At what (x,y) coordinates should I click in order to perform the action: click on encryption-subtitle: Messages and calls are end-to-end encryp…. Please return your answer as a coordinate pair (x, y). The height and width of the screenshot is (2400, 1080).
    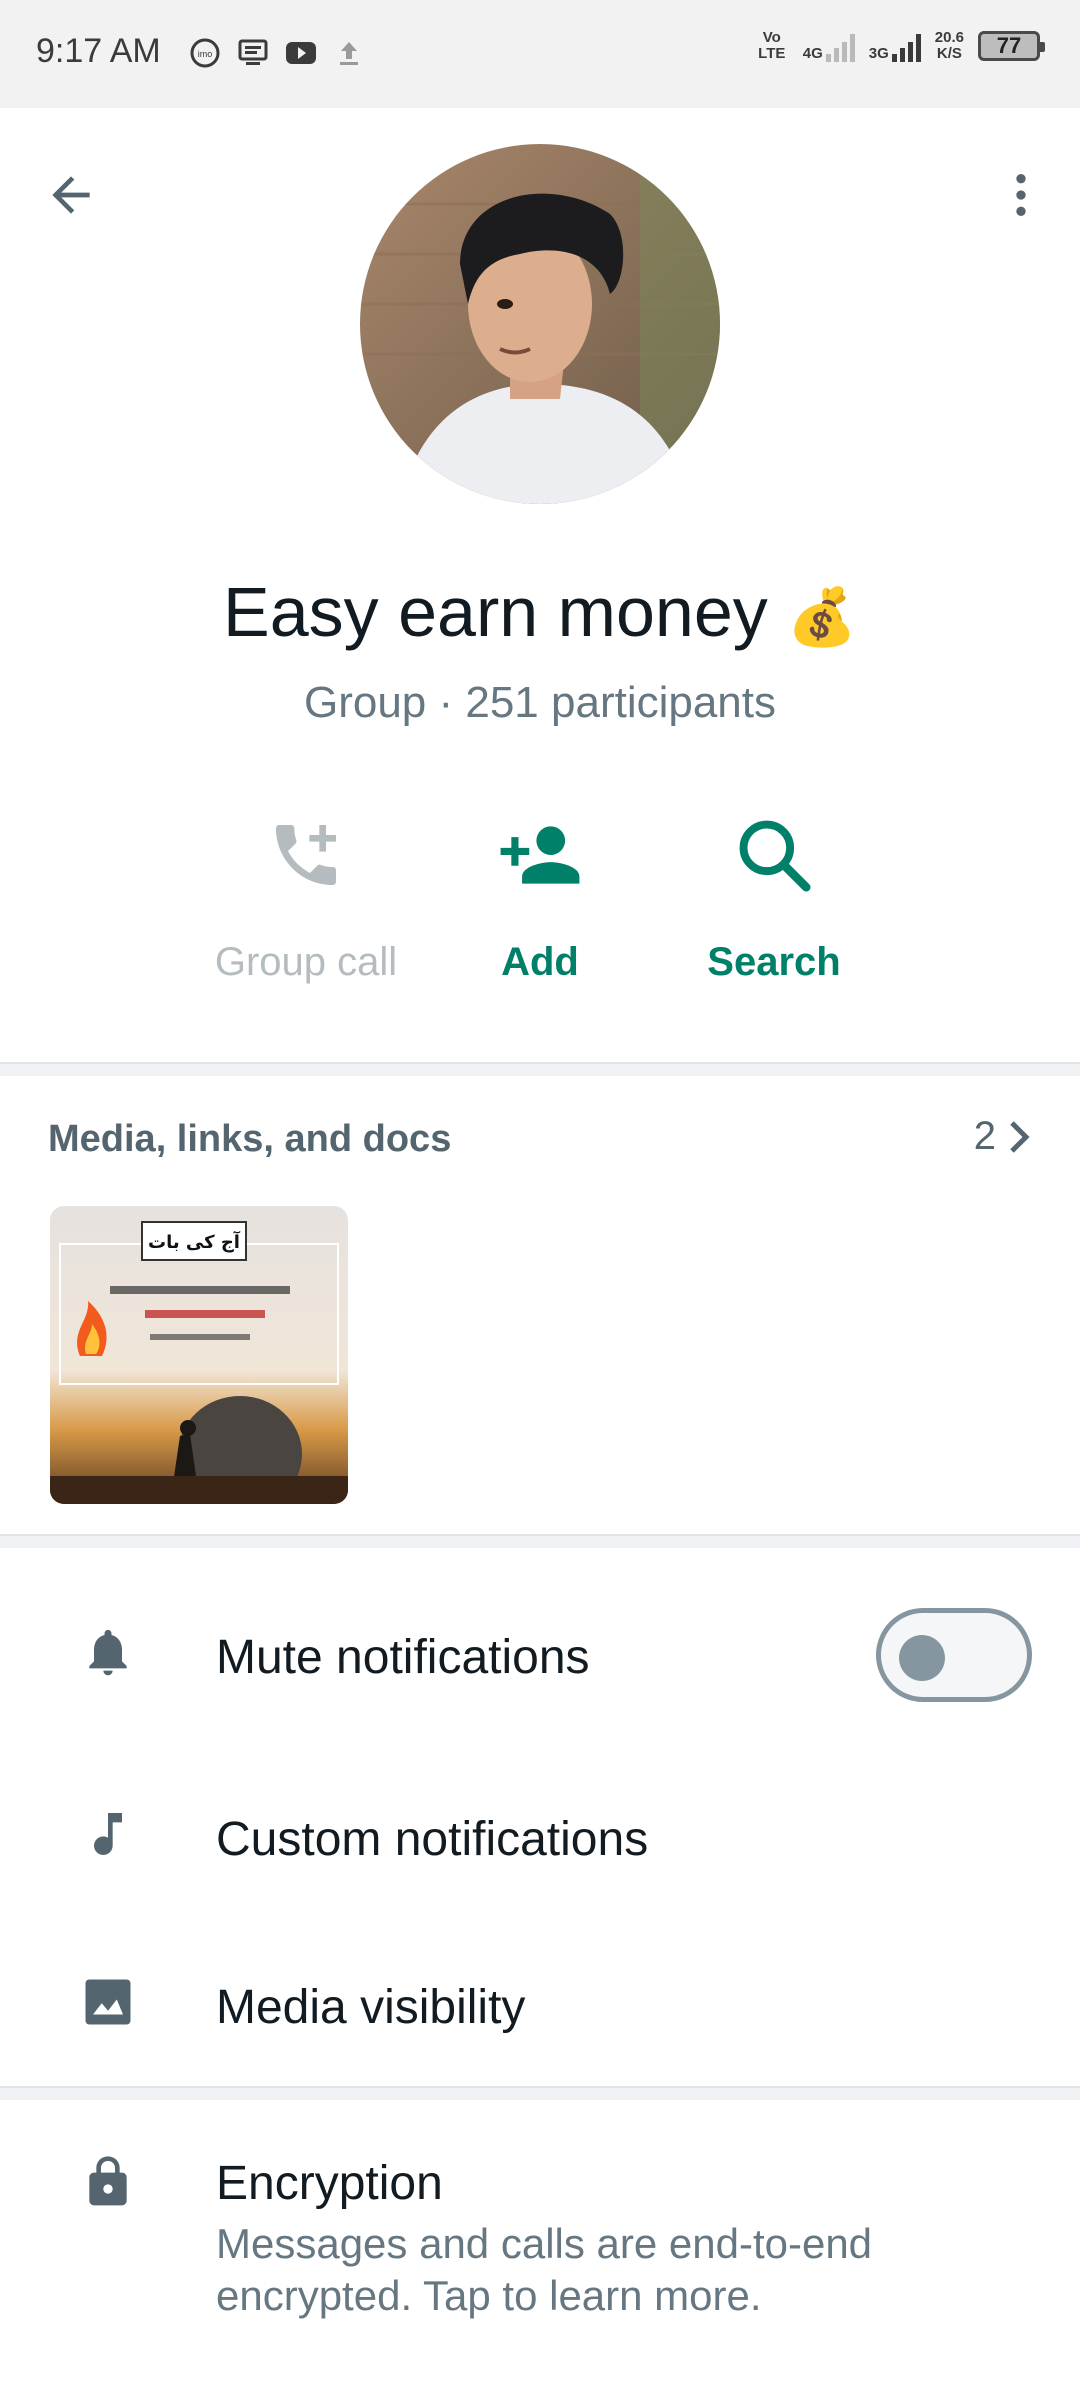
    Looking at the image, I should click on (544, 2269).